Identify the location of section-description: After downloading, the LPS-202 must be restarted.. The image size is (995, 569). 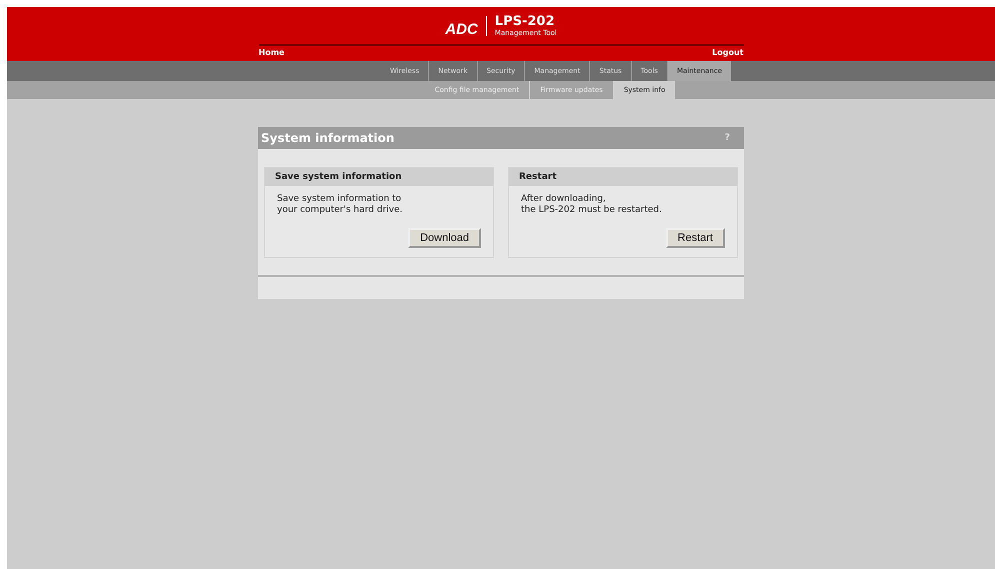
(592, 205).